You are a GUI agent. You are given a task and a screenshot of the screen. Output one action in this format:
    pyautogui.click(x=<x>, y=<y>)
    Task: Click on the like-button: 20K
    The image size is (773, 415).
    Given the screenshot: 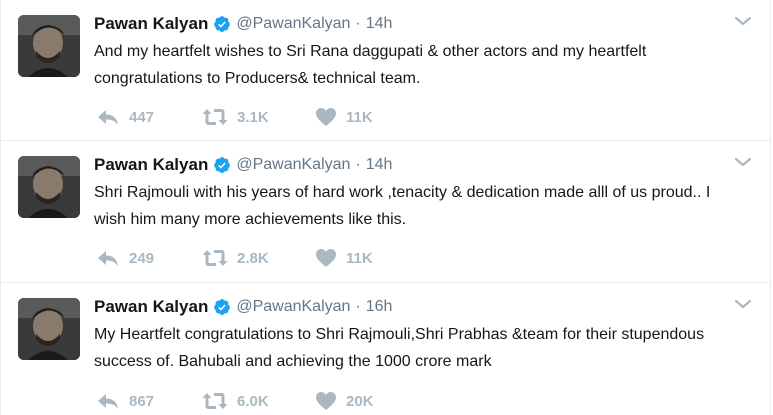 What is the action you would take?
    pyautogui.click(x=355, y=401)
    